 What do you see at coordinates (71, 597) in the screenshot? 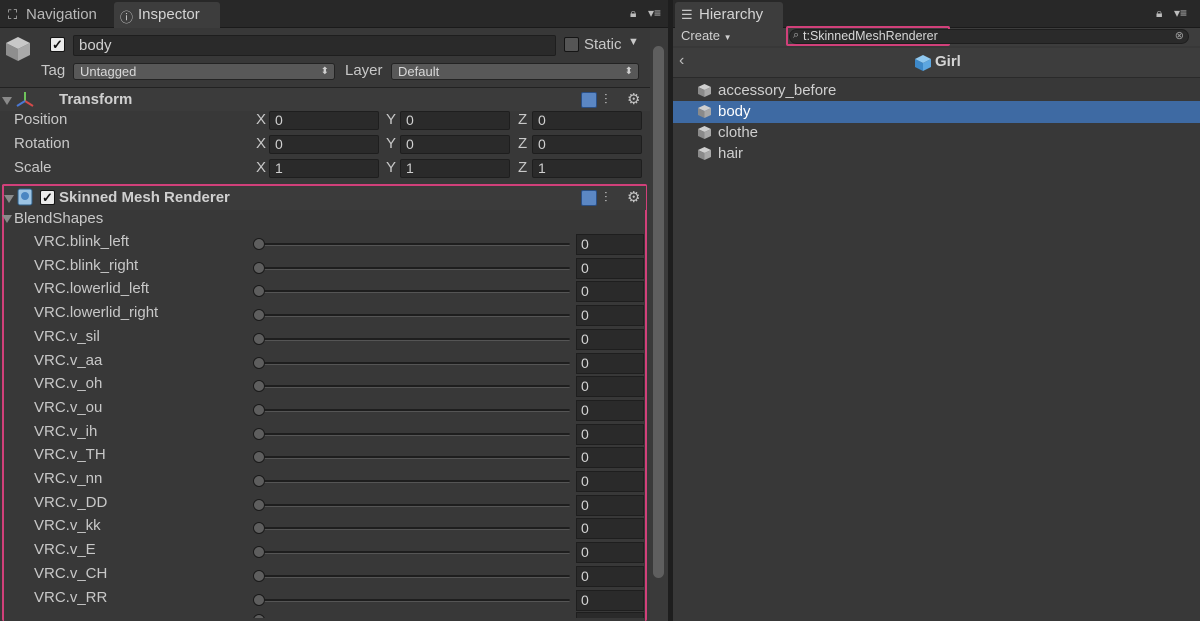
I see `blendshape-name: VRC.v_RR` at bounding box center [71, 597].